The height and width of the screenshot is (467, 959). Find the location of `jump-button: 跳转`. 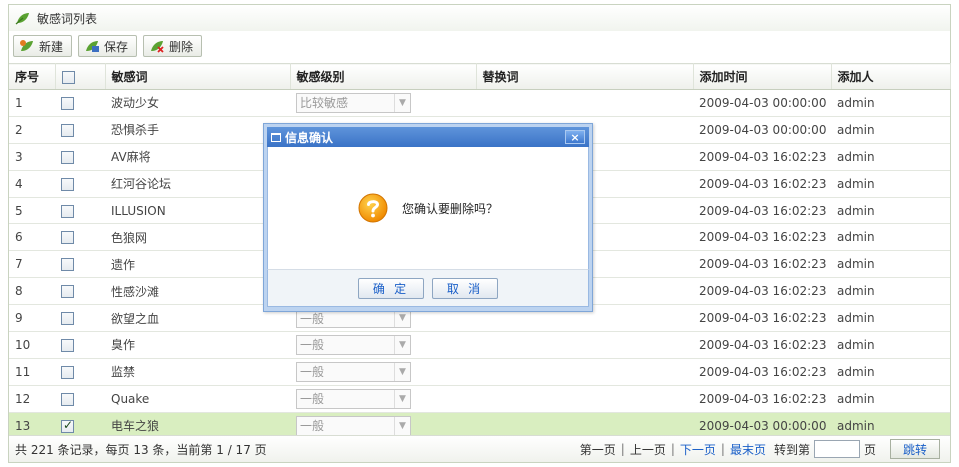

jump-button: 跳转 is located at coordinates (914, 449).